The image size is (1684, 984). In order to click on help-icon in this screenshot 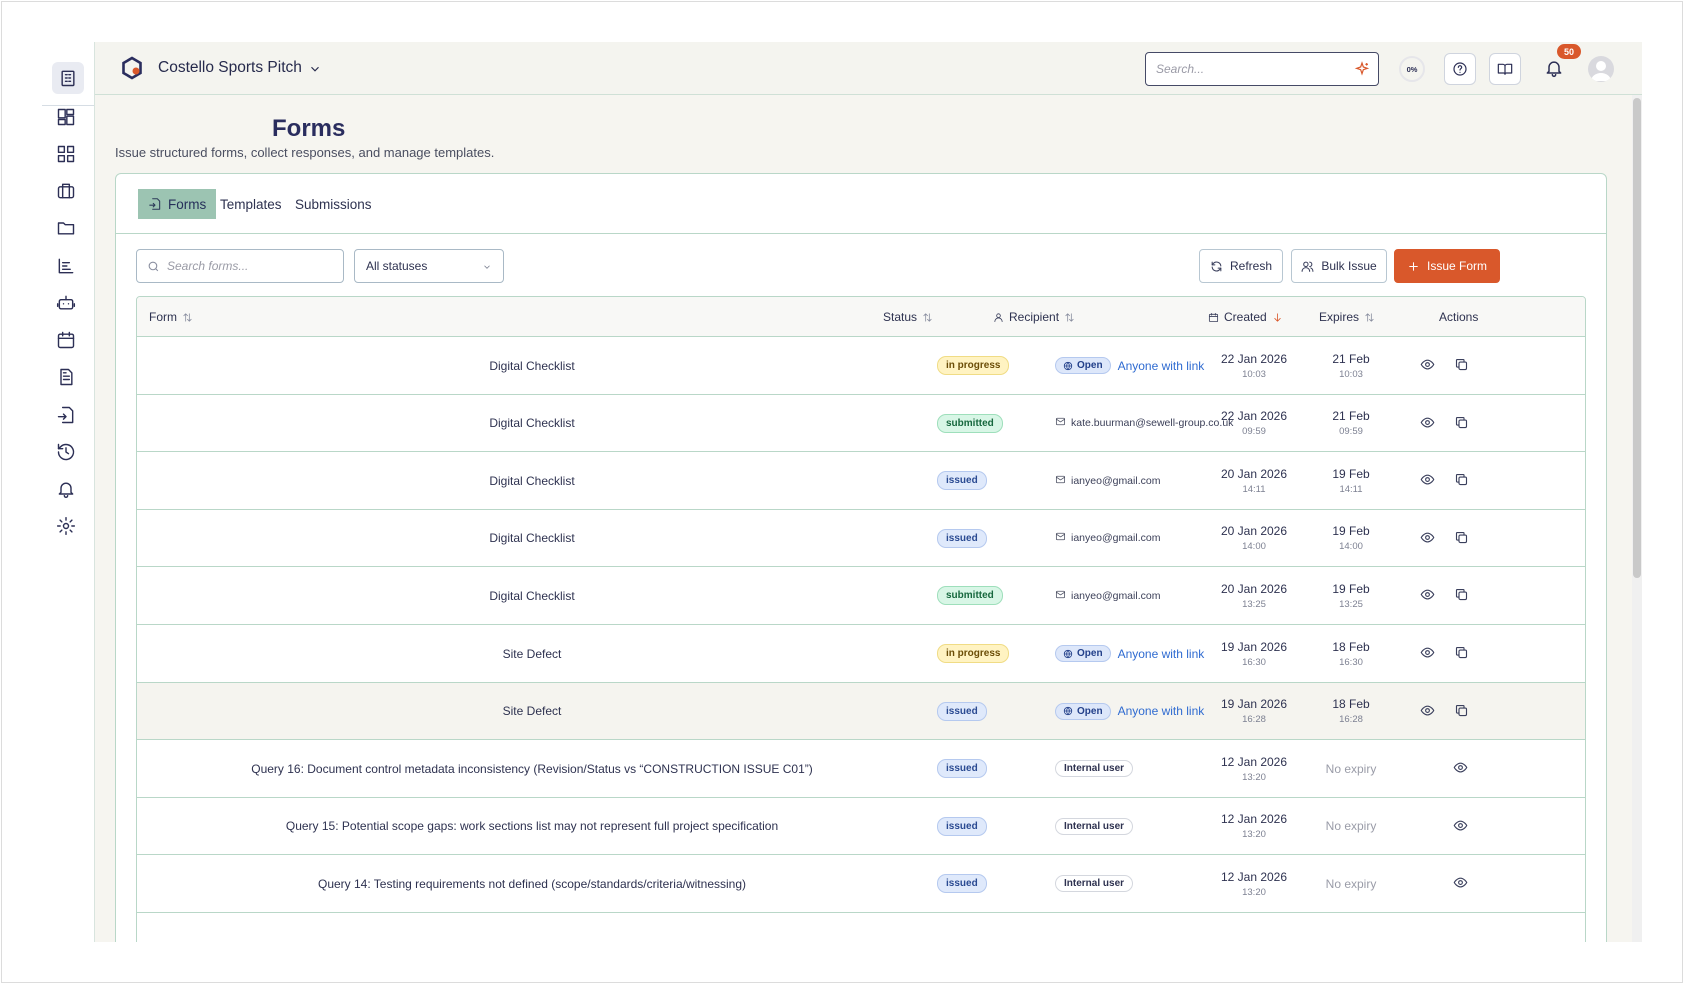, I will do `click(1460, 69)`.